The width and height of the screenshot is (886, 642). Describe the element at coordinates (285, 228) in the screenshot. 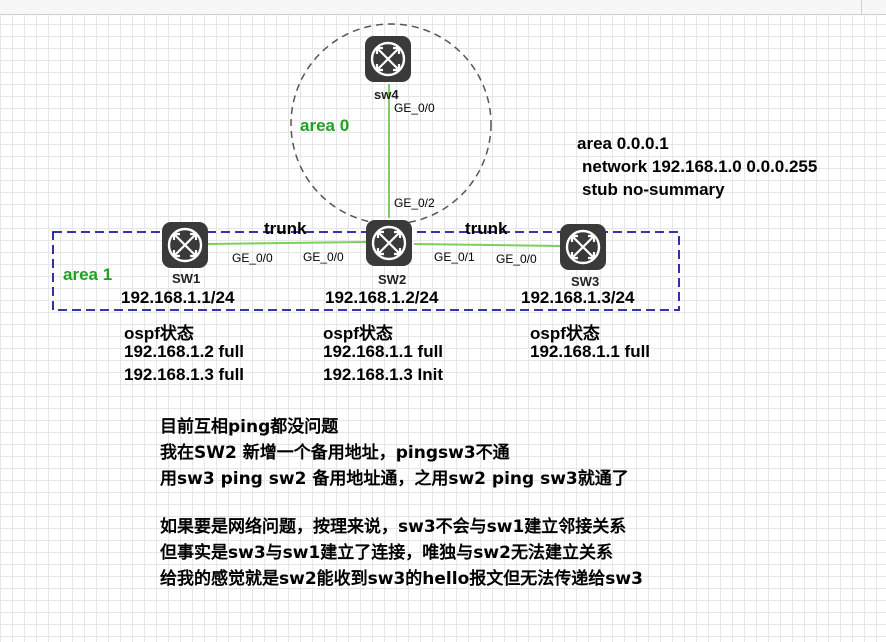

I see `trunk-label-left: trunk` at that location.